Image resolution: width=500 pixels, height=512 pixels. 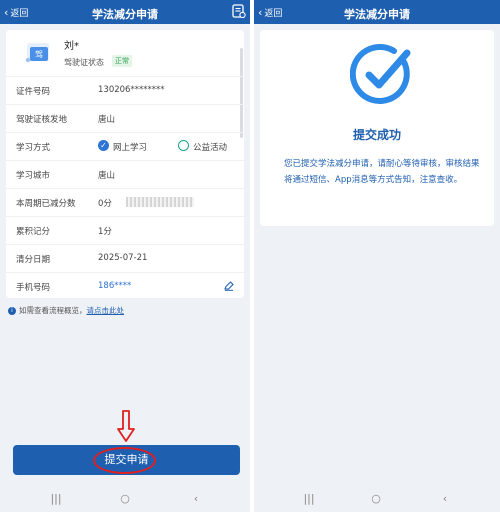 I want to click on driver-name: 刘*, so click(x=71, y=46).